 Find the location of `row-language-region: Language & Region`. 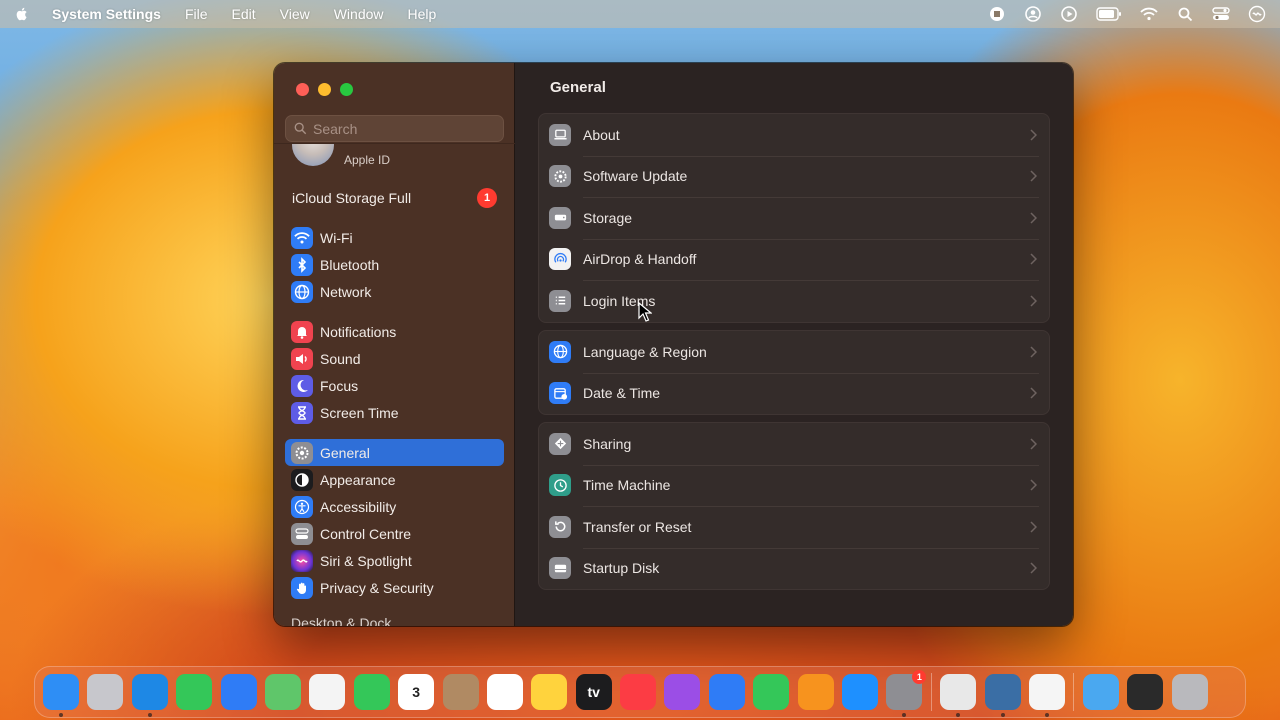

row-language-region: Language & Region is located at coordinates (794, 352).